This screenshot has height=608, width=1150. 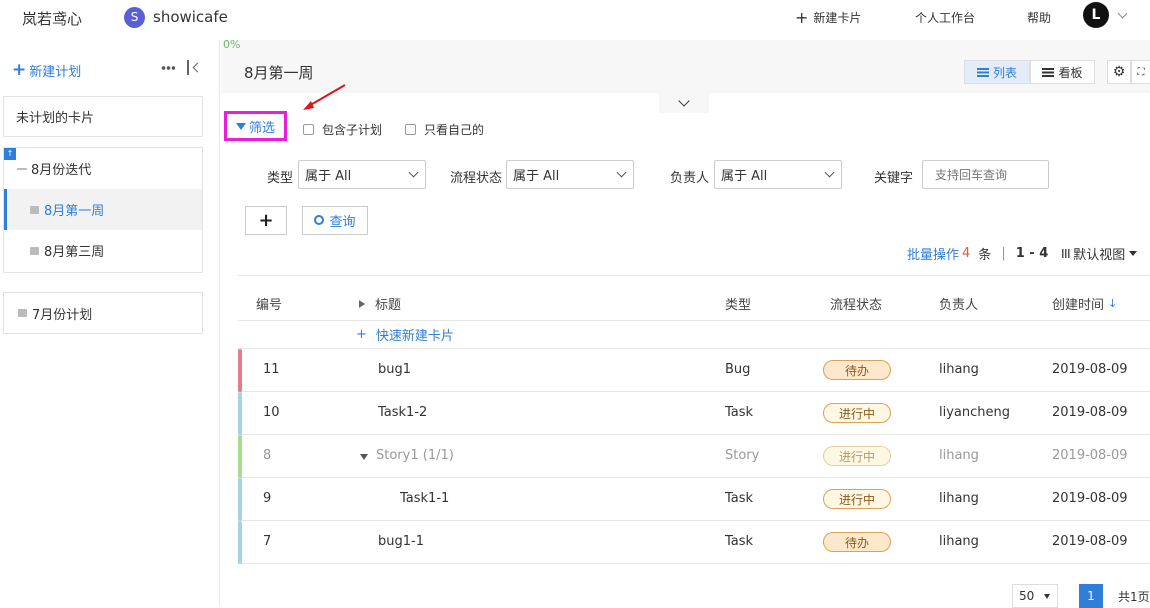 I want to click on row-id: 11, so click(x=271, y=369).